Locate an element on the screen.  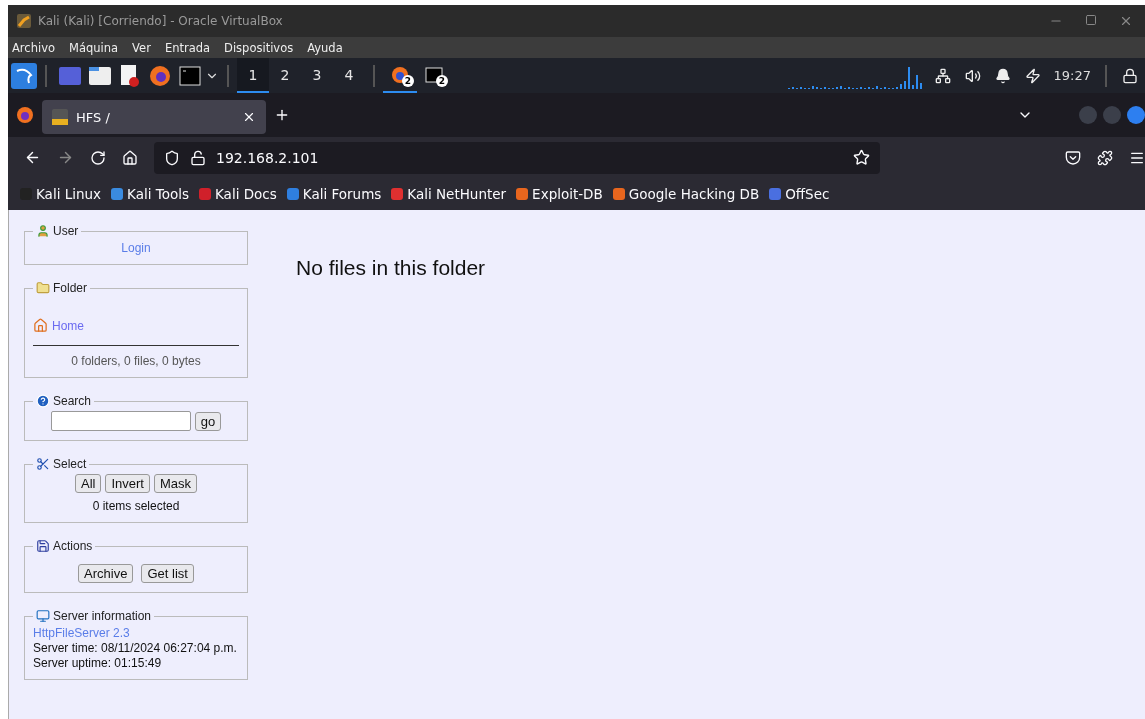
window-title: Kali (Kali) [Corriendo] - Oracle VirtualBox is located at coordinates (161, 21).